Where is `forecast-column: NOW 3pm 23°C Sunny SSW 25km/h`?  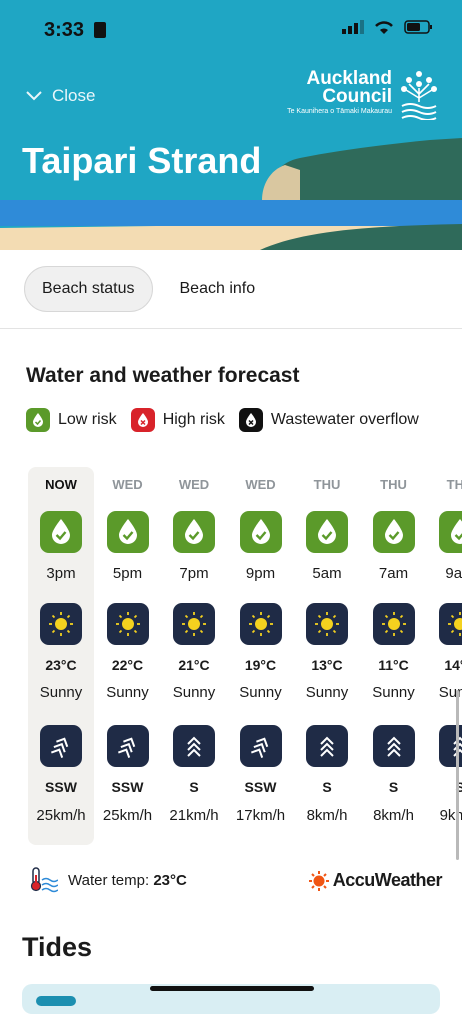 forecast-column: NOW 3pm 23°C Sunny SSW 25km/h is located at coordinates (61, 656).